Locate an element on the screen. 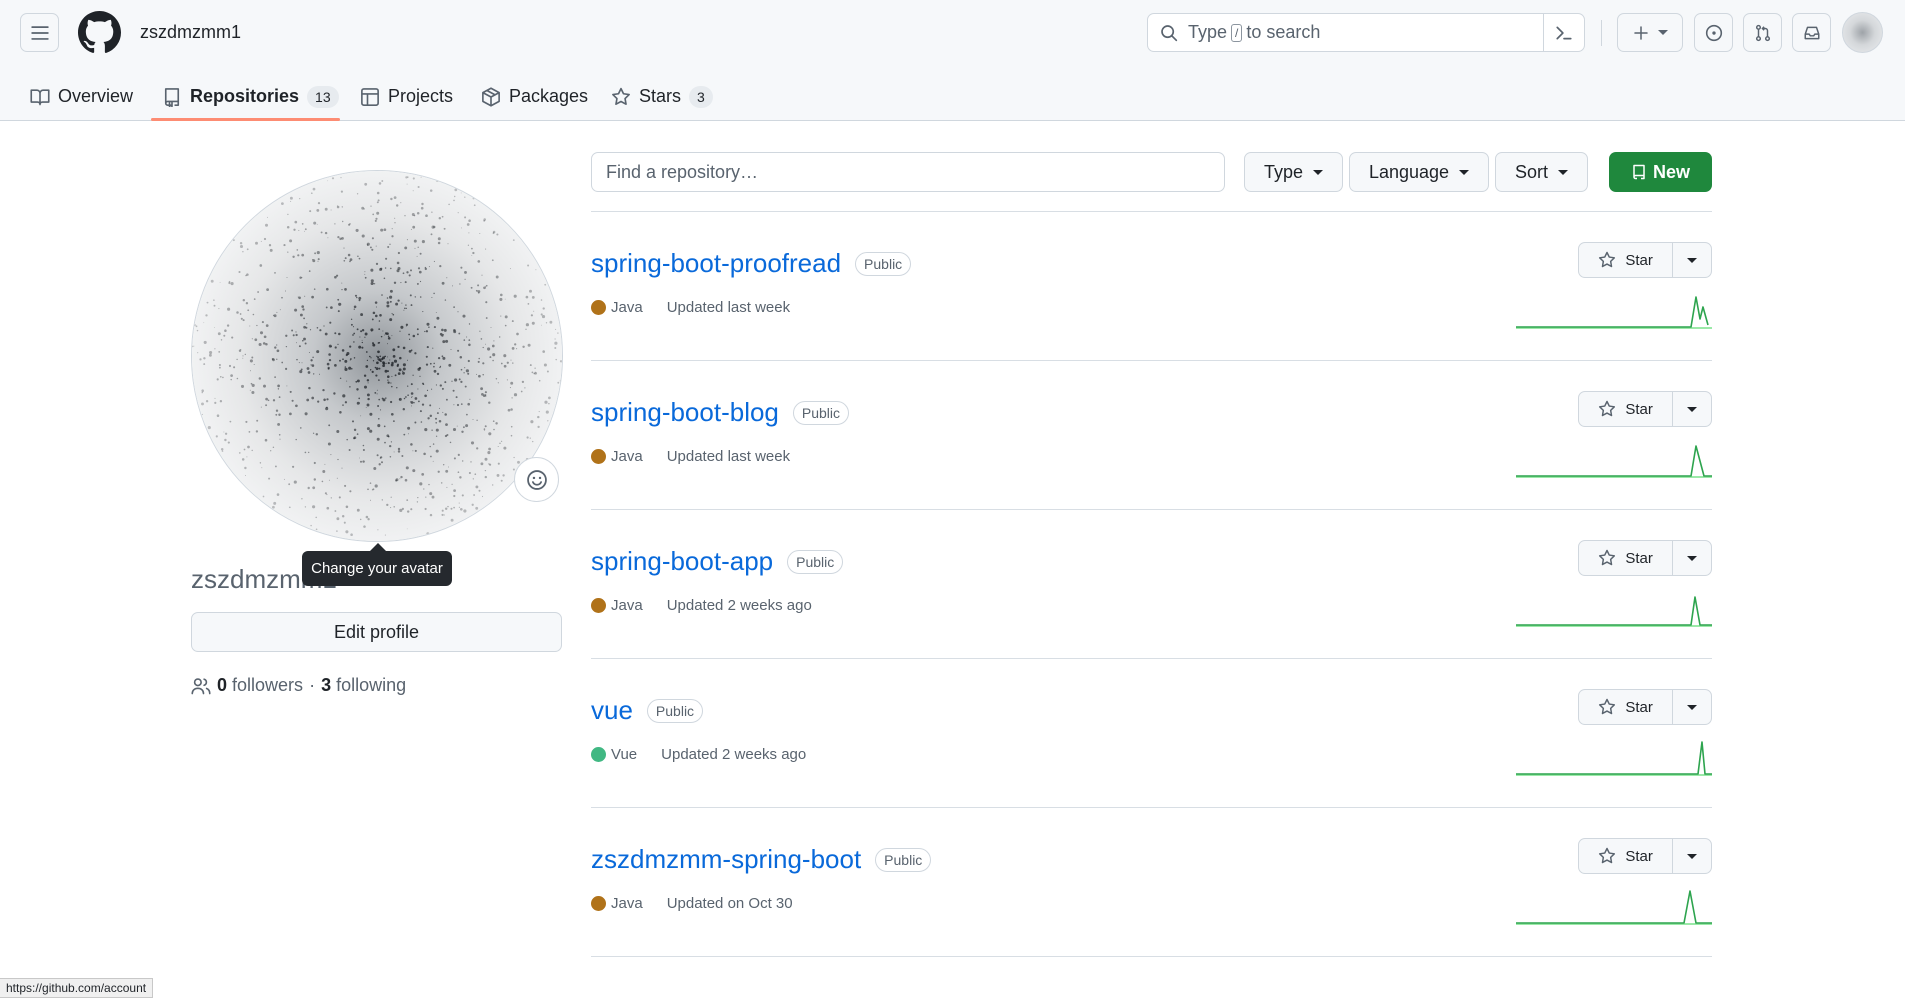 This screenshot has height=1001, width=1905. repo-name-link: spring-boot-app is located at coordinates (682, 561).